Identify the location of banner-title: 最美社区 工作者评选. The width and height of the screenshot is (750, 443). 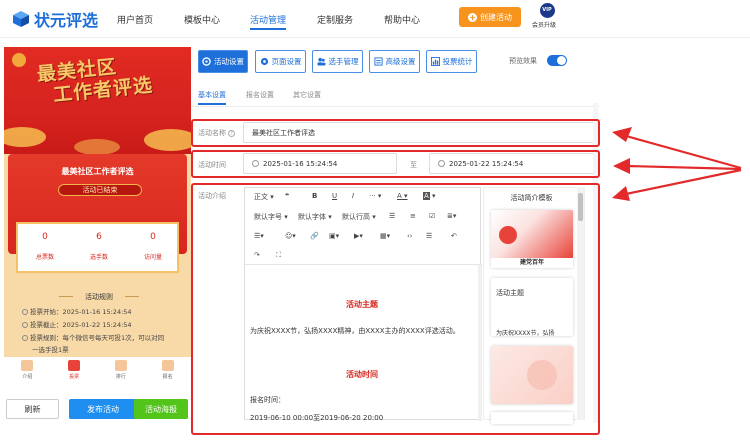
(95, 80).